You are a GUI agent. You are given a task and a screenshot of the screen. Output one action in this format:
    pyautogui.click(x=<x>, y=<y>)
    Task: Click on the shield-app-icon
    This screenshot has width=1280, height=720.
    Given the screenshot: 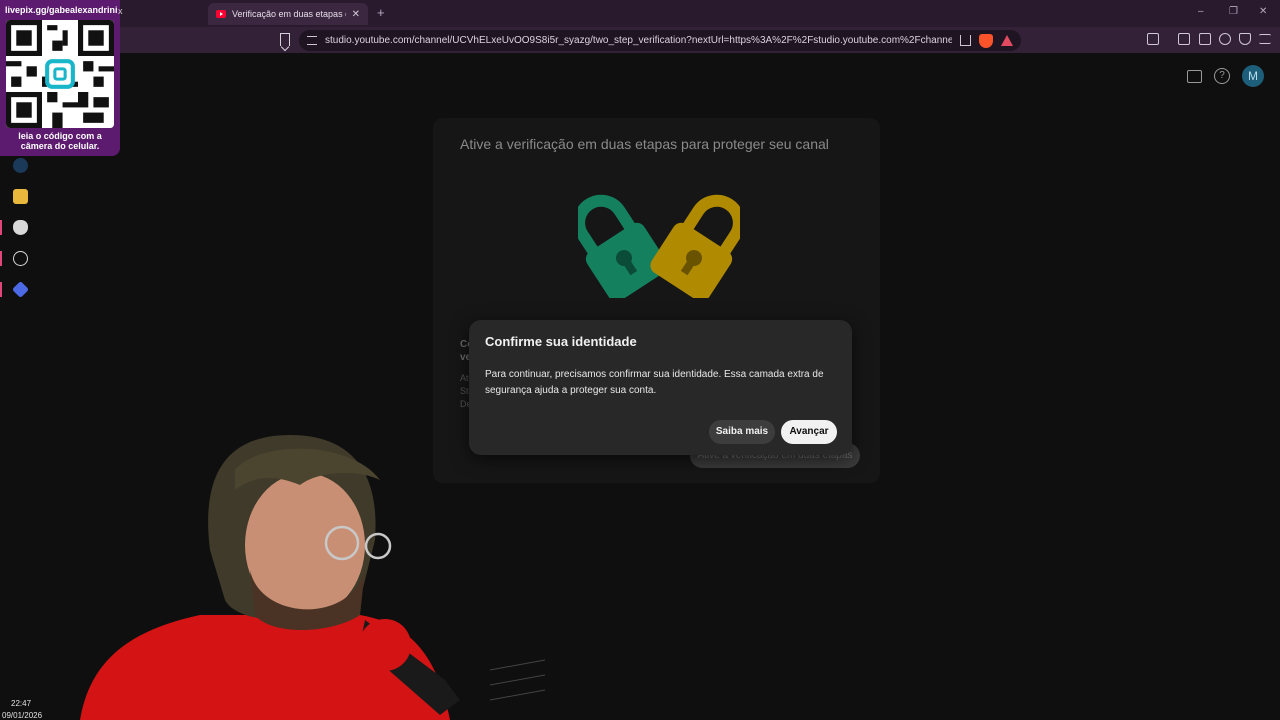 What is the action you would take?
    pyautogui.click(x=20, y=227)
    